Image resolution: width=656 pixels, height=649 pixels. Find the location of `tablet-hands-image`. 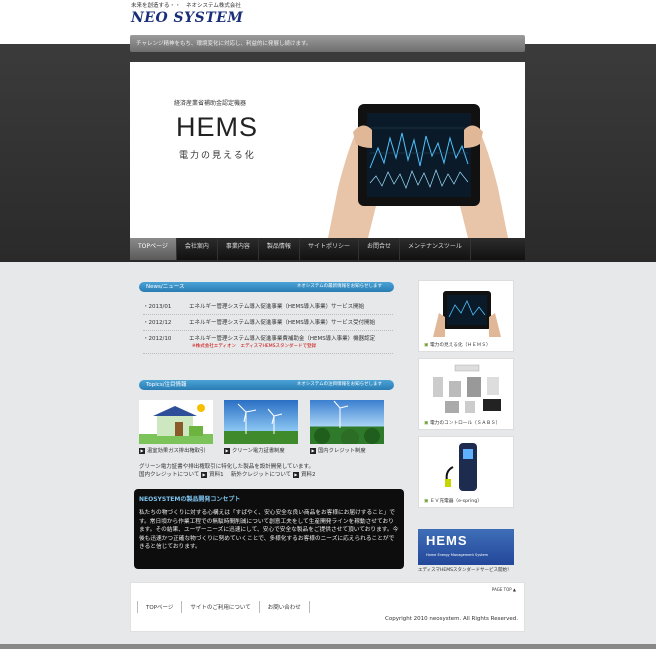

tablet-hands-image is located at coordinates (418, 171).